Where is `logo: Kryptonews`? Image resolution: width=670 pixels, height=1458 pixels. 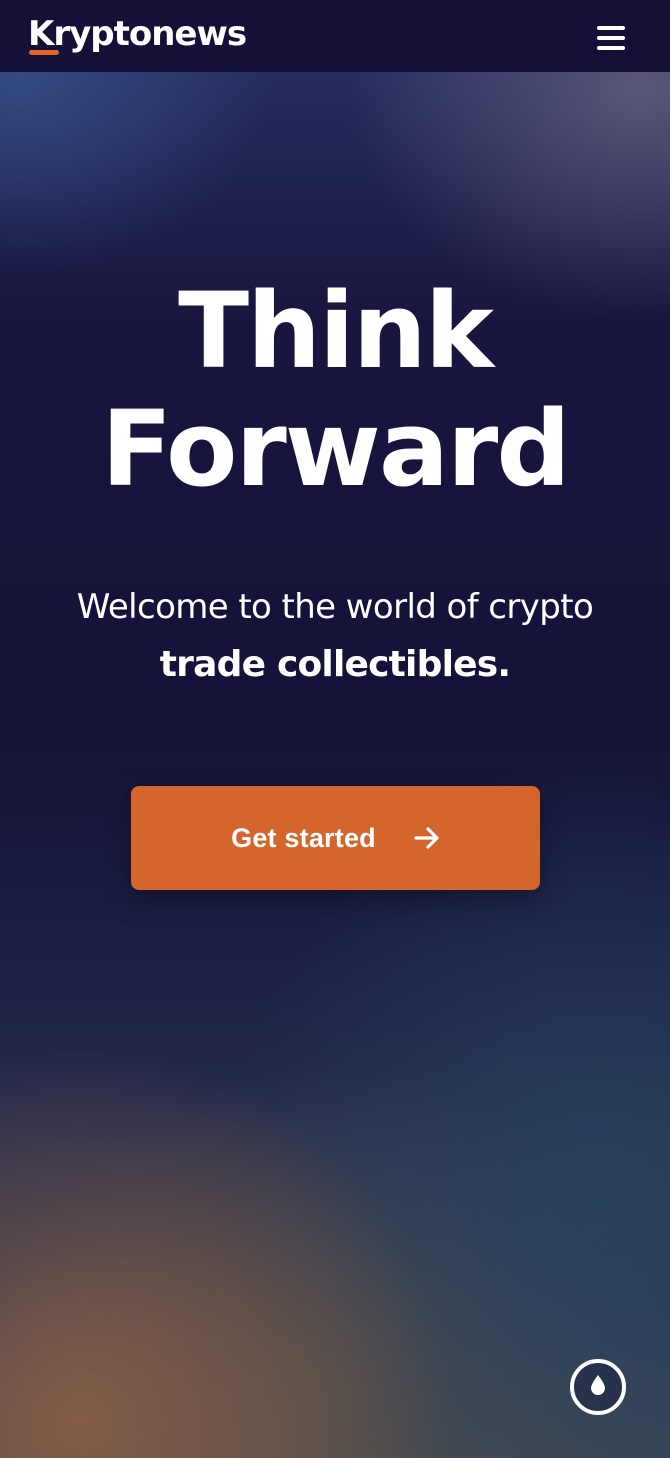
logo: Kryptonews is located at coordinates (137, 34).